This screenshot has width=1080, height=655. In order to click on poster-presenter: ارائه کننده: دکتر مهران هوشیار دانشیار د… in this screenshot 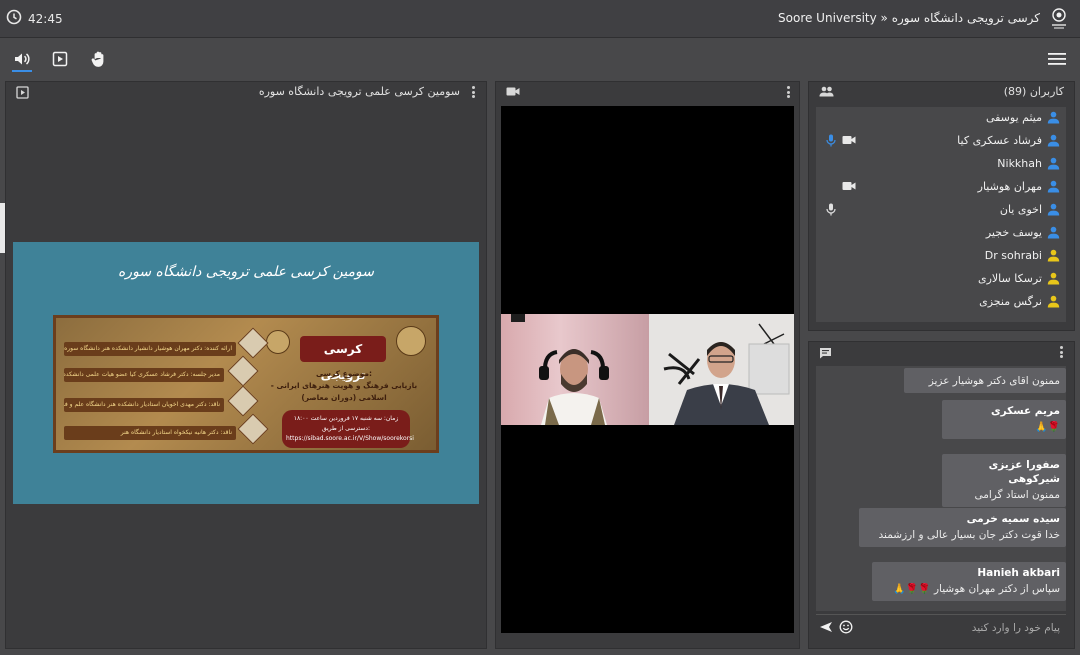, I will do `click(150, 349)`.